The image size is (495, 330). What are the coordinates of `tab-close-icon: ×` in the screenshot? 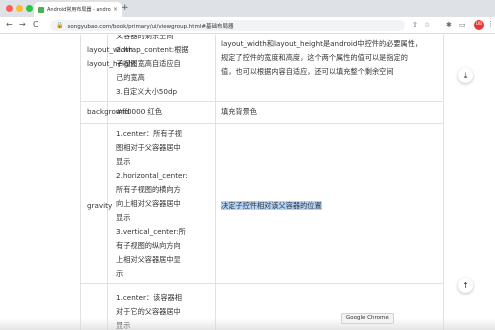 It's located at (115, 9).